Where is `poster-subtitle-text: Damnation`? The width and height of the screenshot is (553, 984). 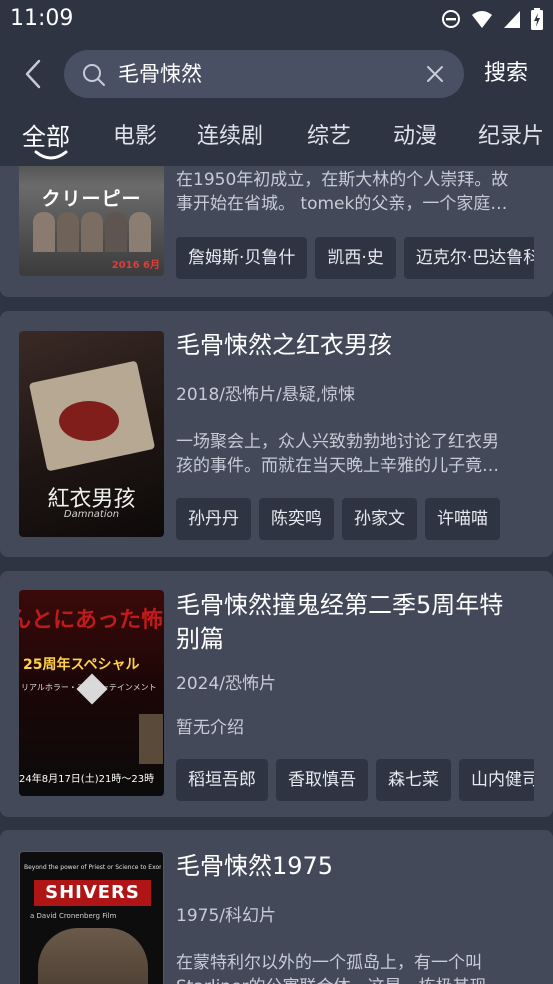
poster-subtitle-text: Damnation is located at coordinates (91, 514).